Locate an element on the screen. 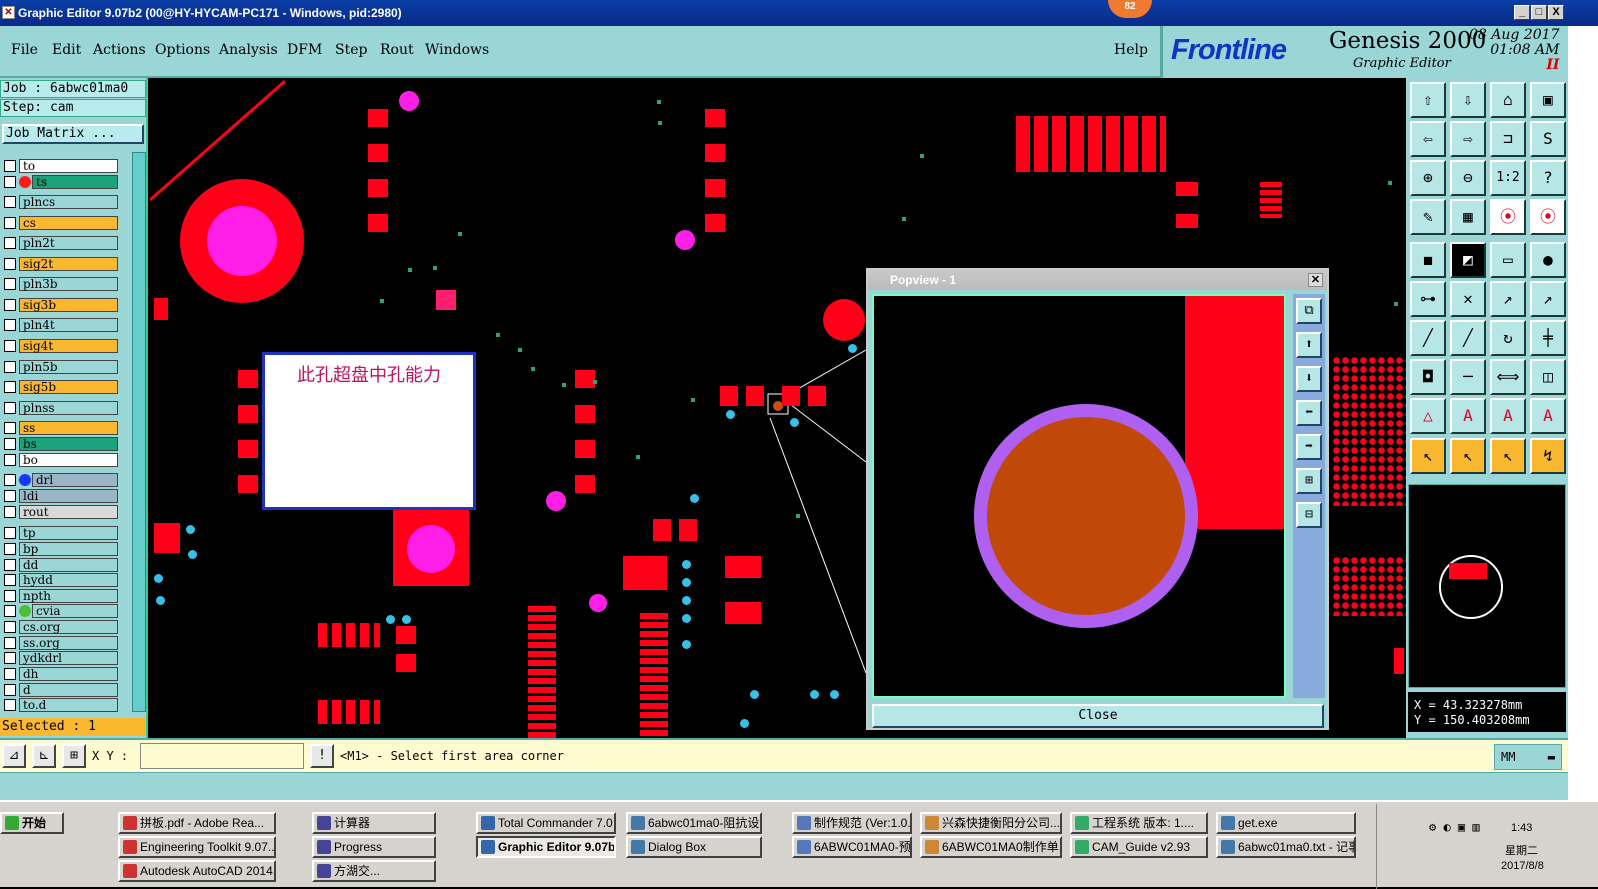 This screenshot has width=1598, height=889. text-c-icon: A is located at coordinates (1548, 416).